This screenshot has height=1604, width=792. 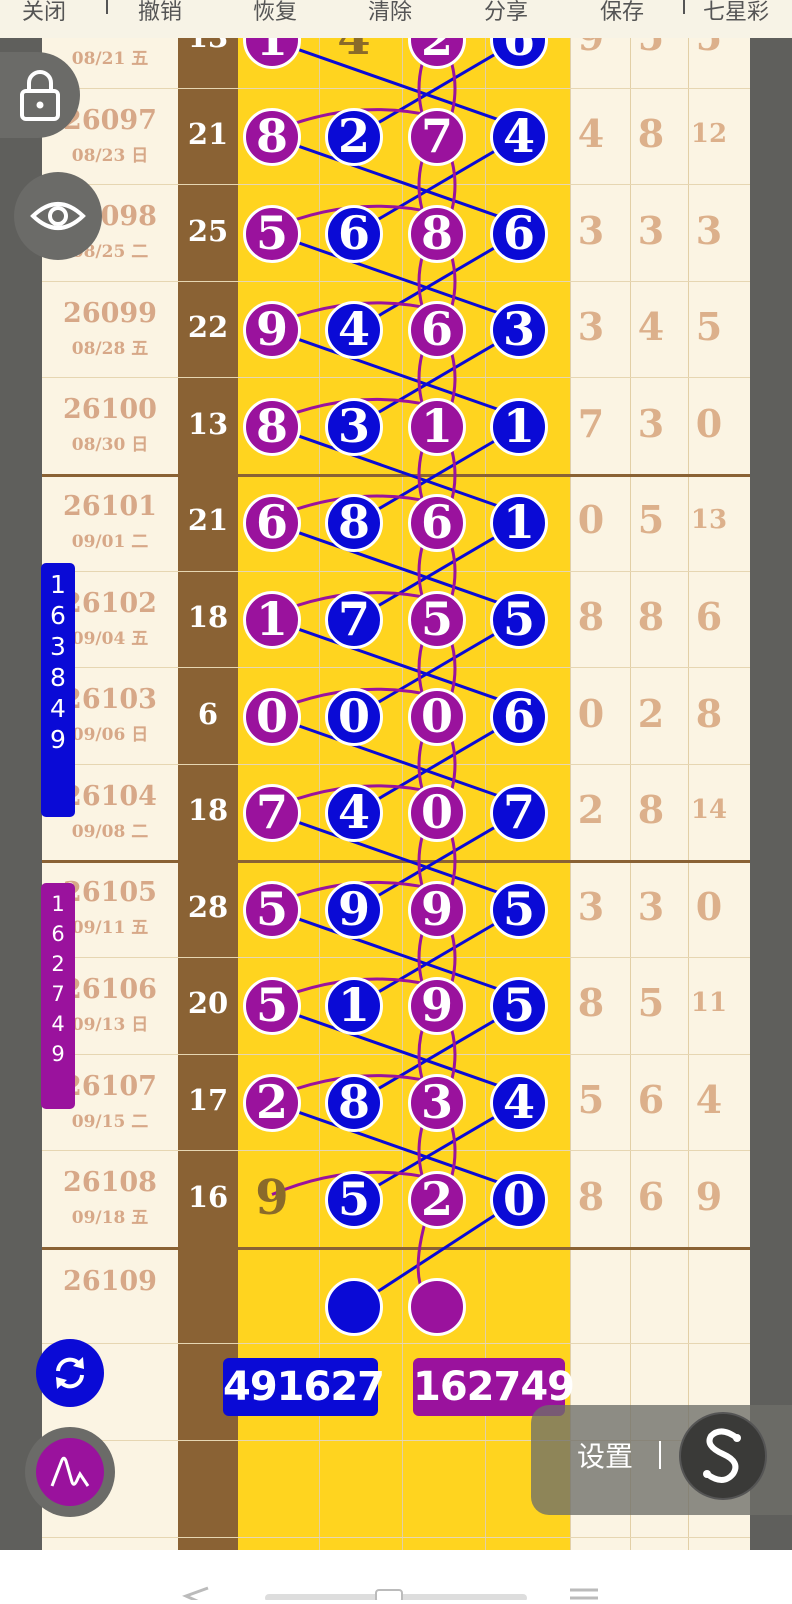 What do you see at coordinates (661, 1460) in the screenshot?
I see `settings-bar: 设置` at bounding box center [661, 1460].